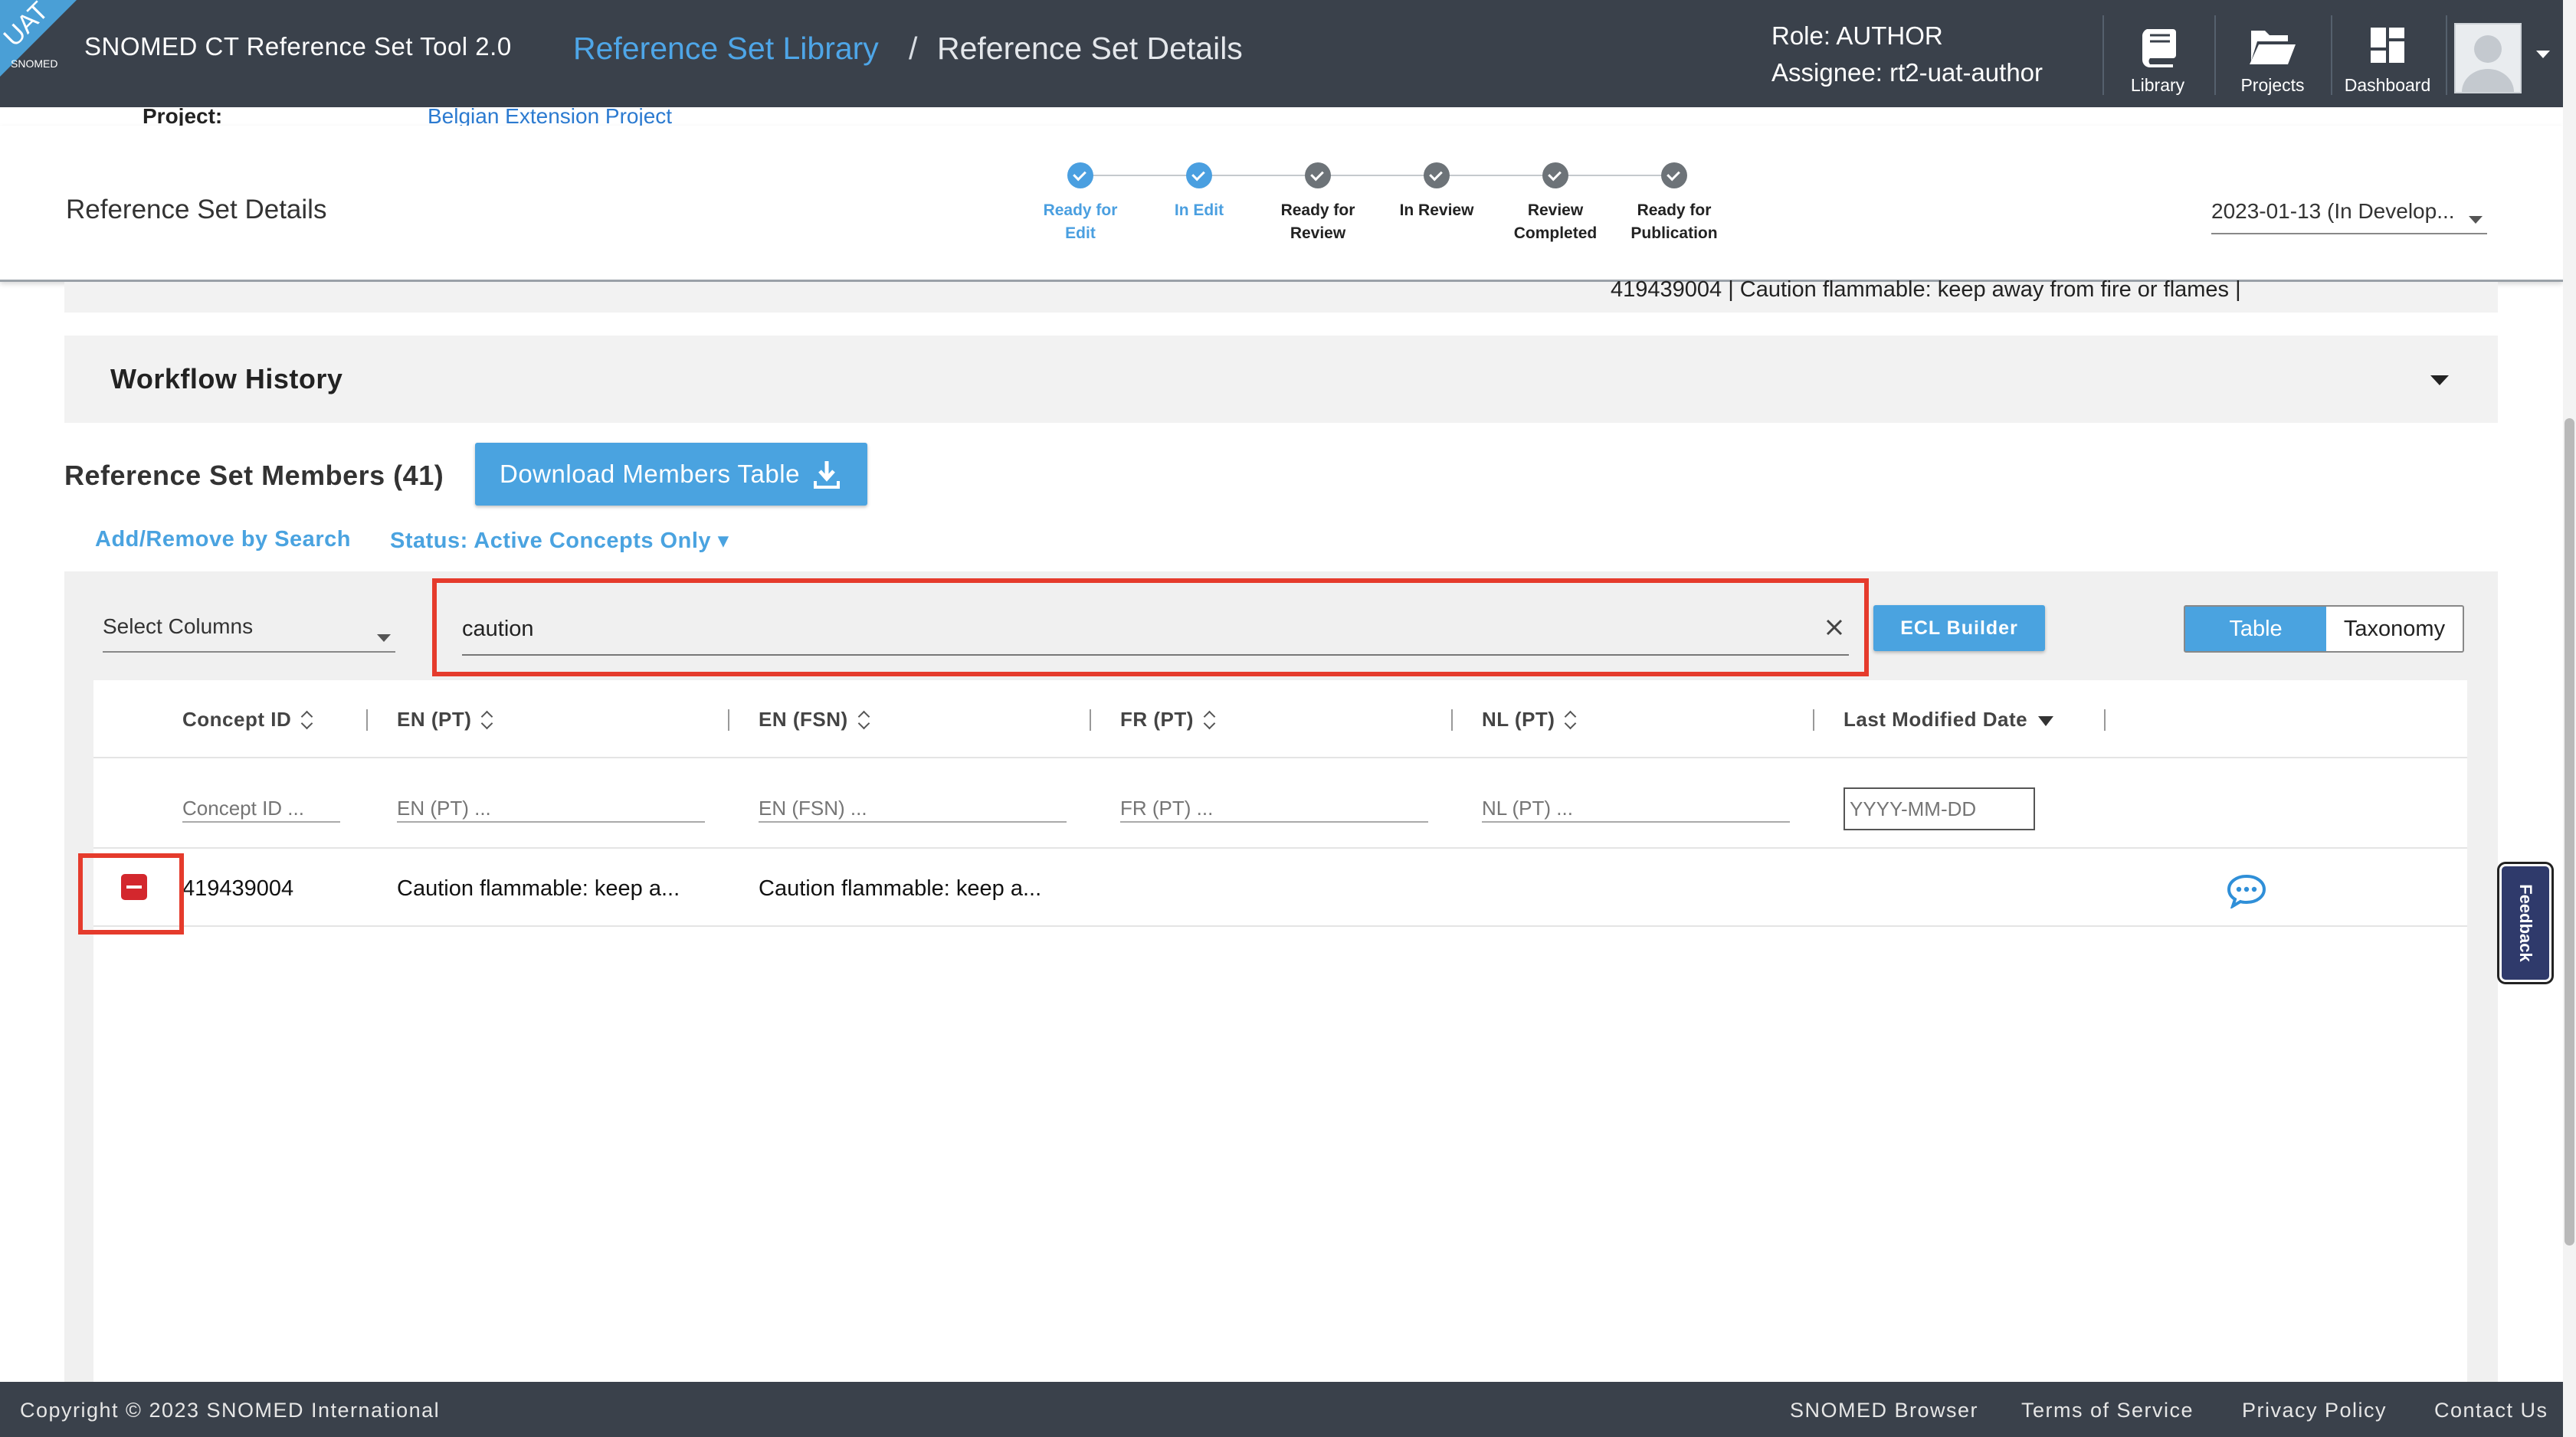 The width and height of the screenshot is (2576, 1437). I want to click on copyright-text: Copyright © 2023 SNOMED International, so click(230, 1411).